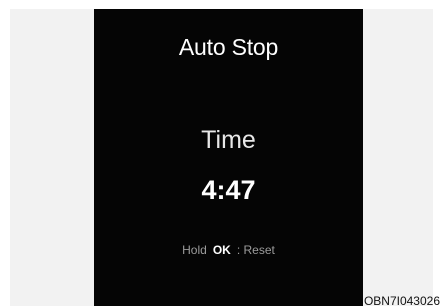 Image resolution: width=443 pixels, height=308 pixels. Describe the element at coordinates (228, 190) in the screenshot. I see `time-value: 4:47` at that location.